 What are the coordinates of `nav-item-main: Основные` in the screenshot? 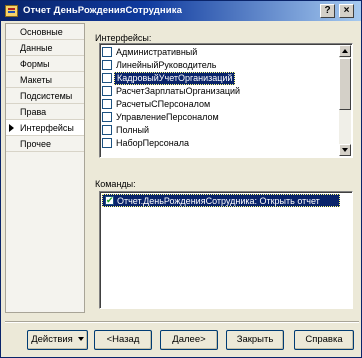 It's located at (45, 32).